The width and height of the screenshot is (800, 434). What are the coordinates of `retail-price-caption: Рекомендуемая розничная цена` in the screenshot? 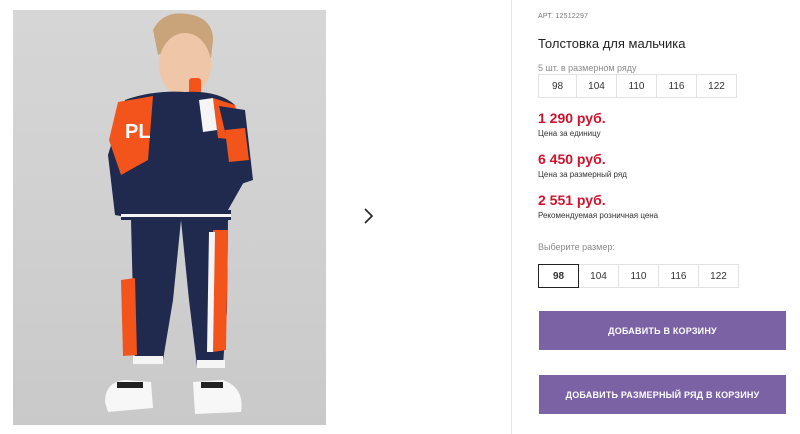 It's located at (598, 215).